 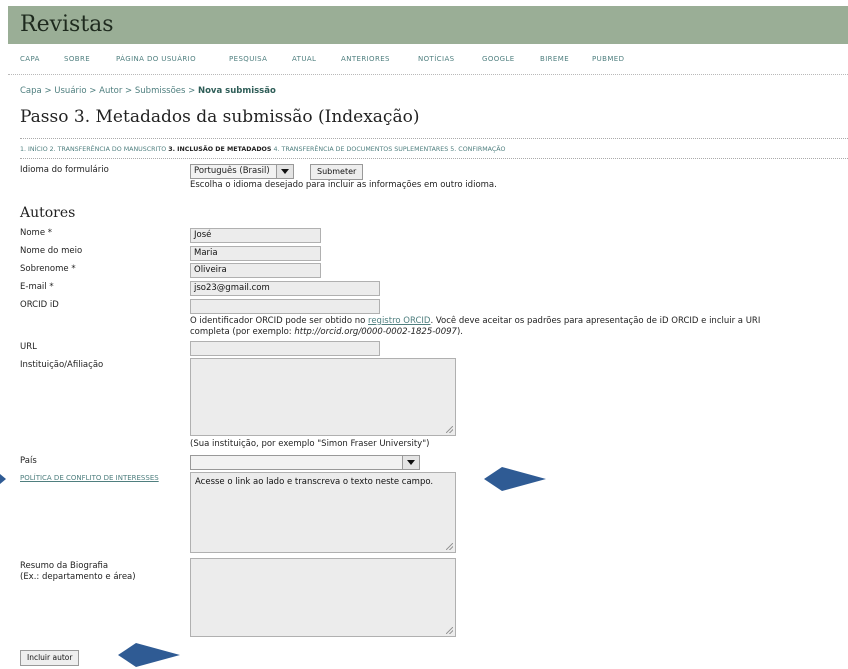 What do you see at coordinates (51, 251) in the screenshot?
I see `middle-name-label: Nome do meio` at bounding box center [51, 251].